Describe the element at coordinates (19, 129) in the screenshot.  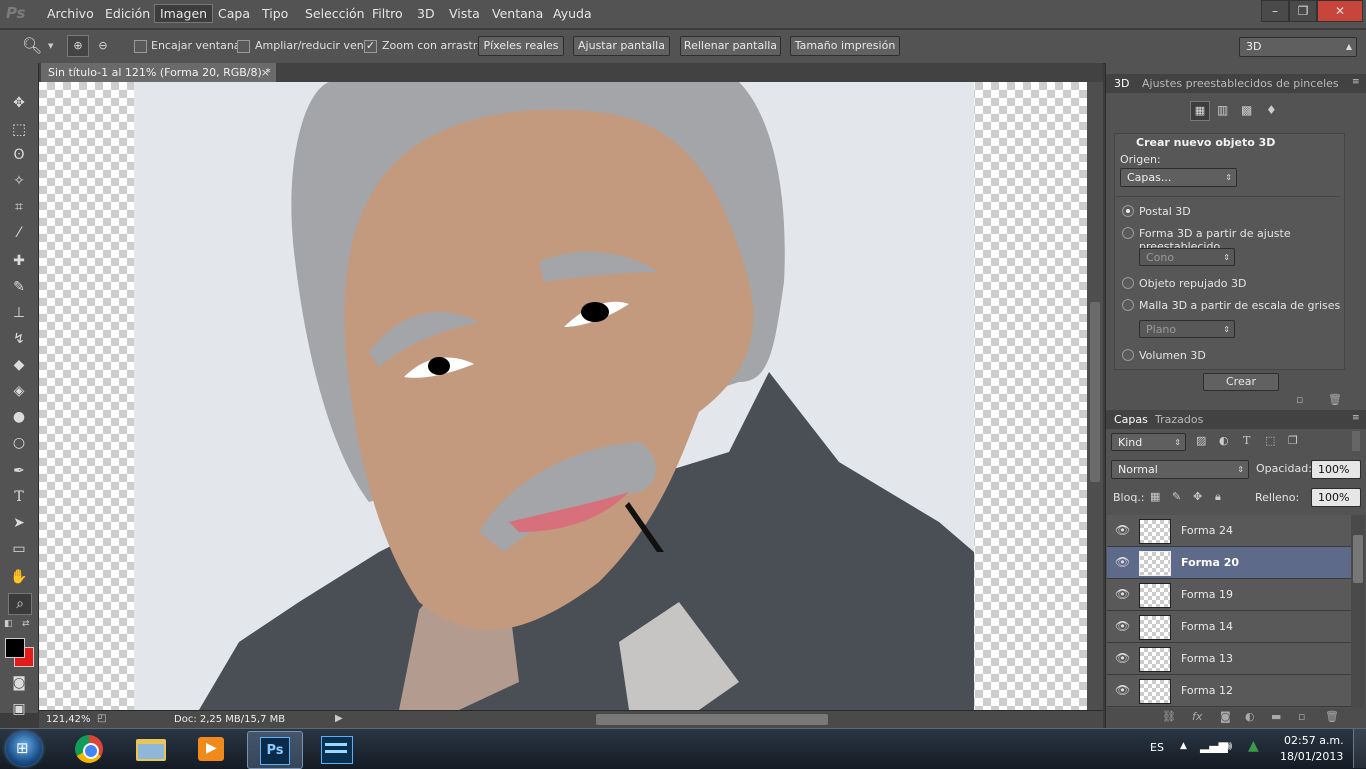
I see `marquee-tool-icon: ⬚` at that location.